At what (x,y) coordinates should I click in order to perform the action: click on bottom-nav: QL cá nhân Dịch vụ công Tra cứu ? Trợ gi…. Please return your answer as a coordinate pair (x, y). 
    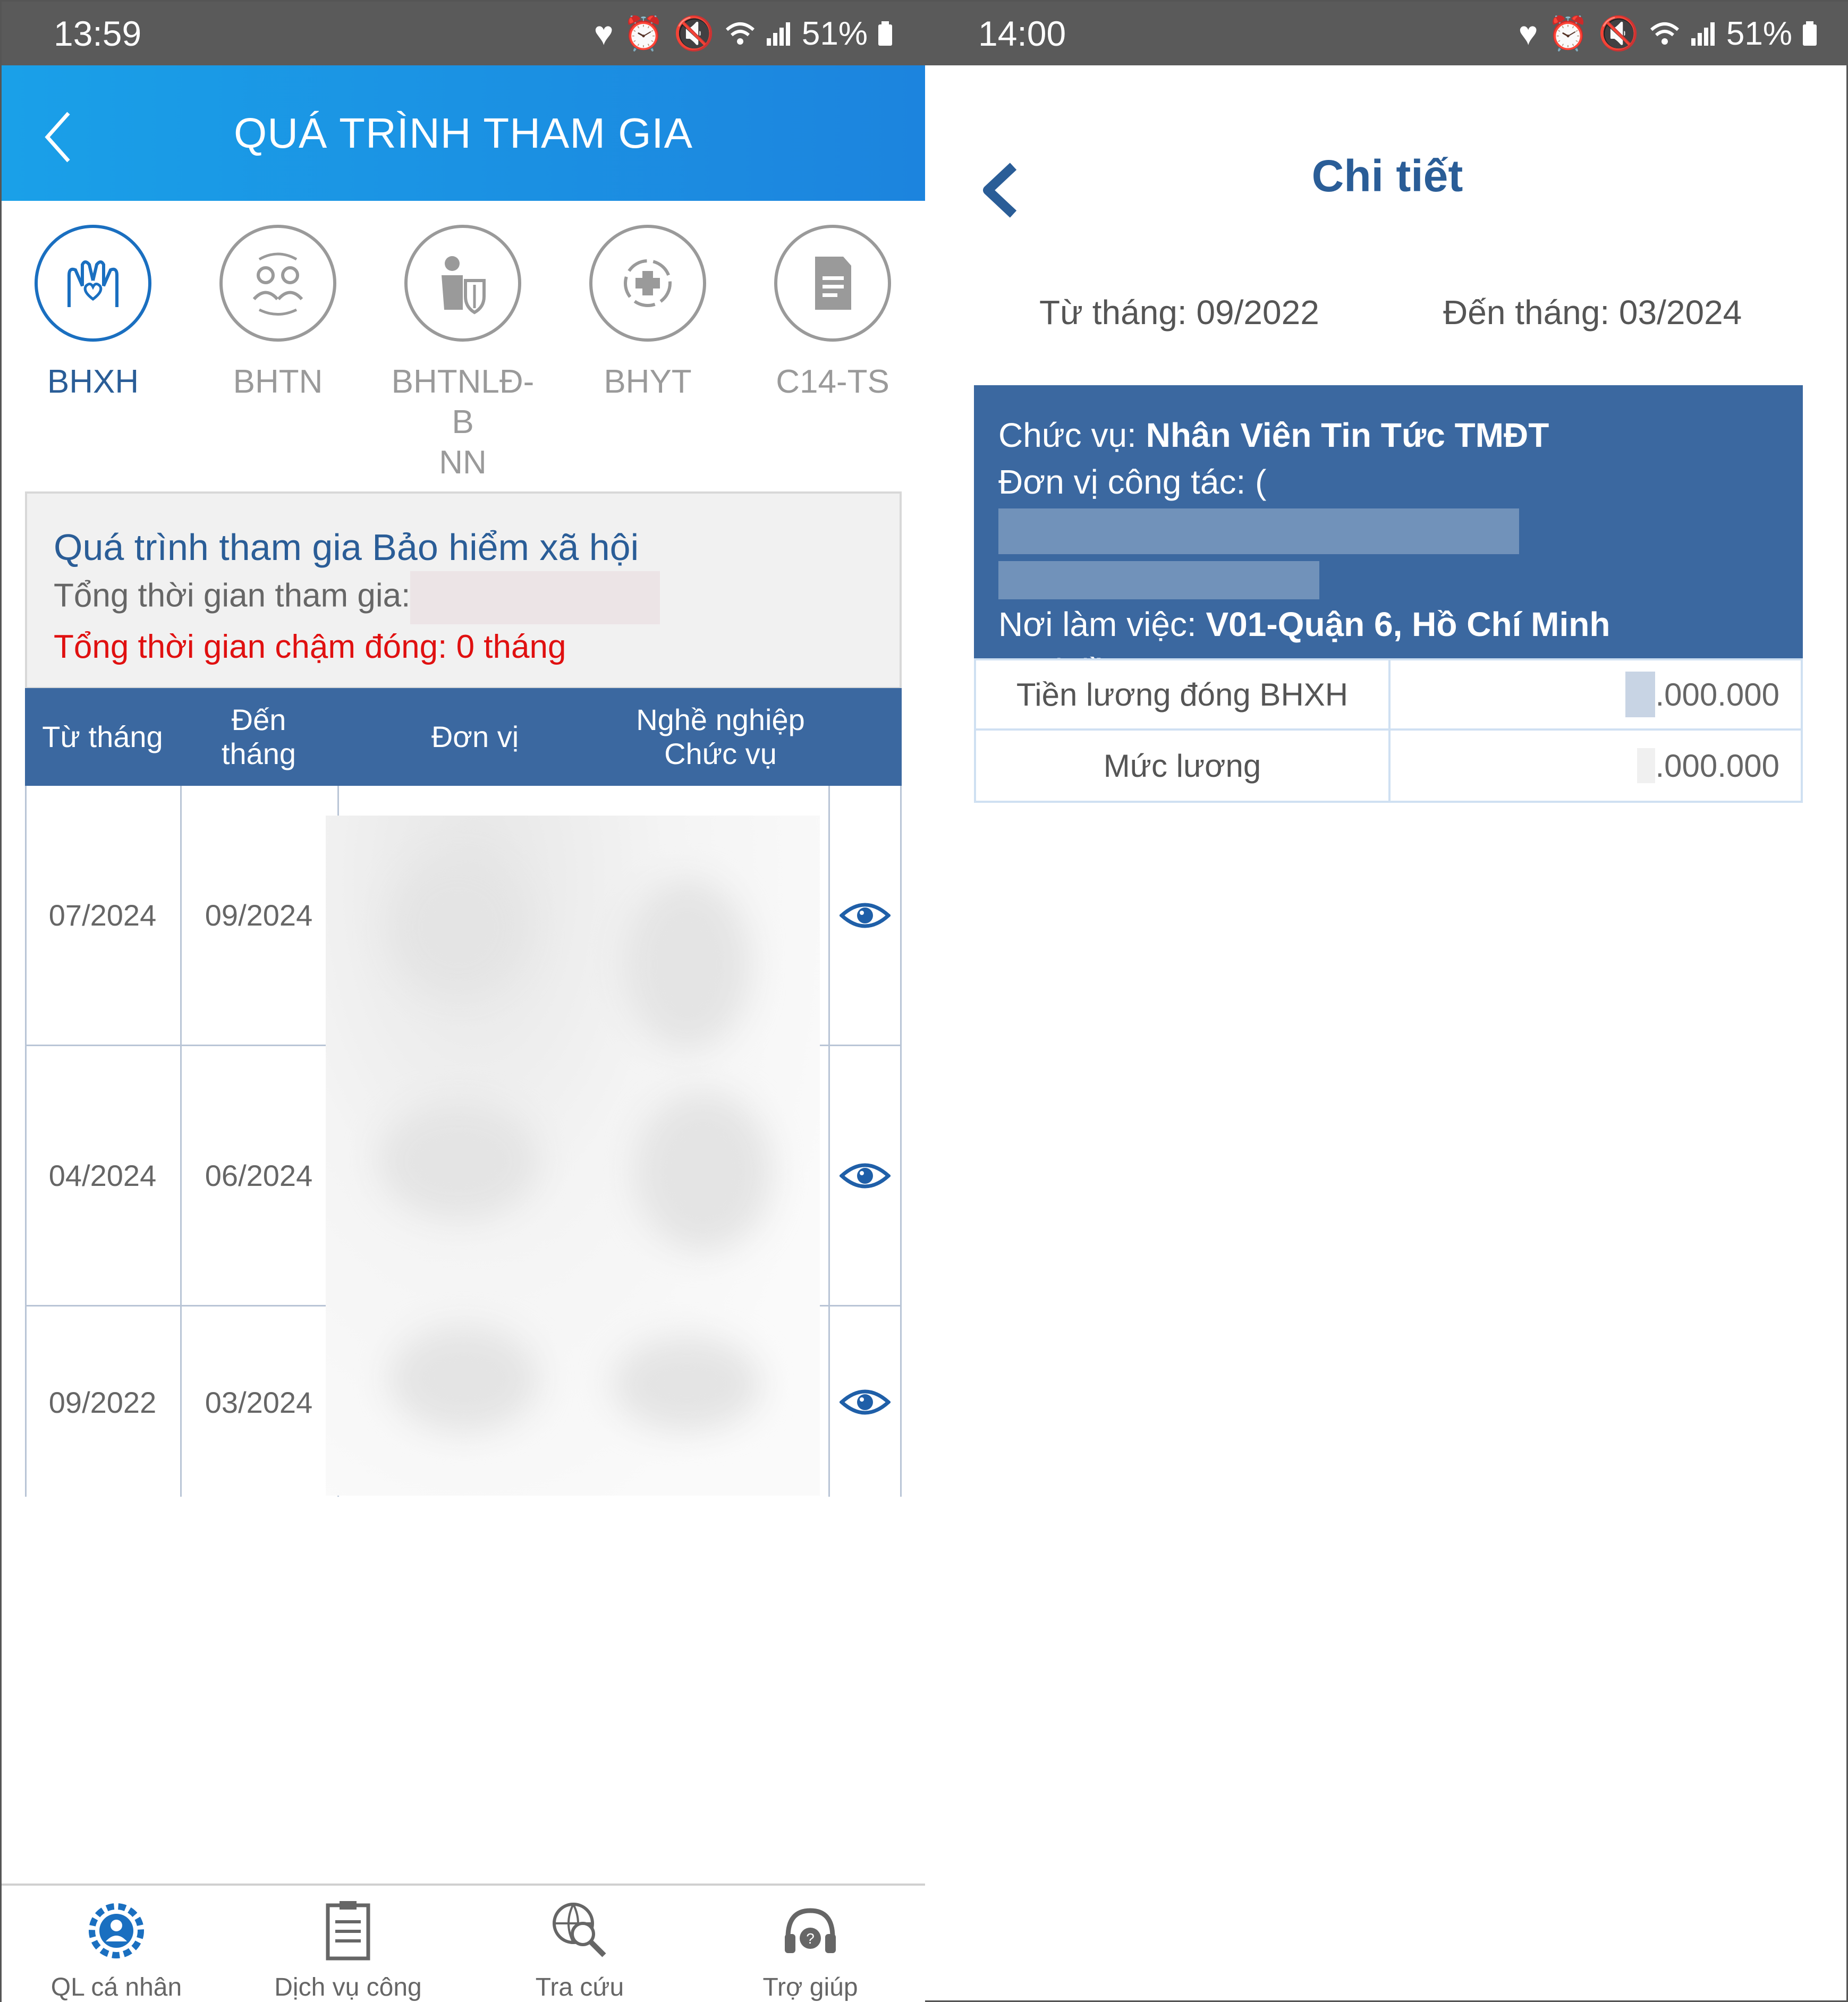
    Looking at the image, I should click on (463, 1943).